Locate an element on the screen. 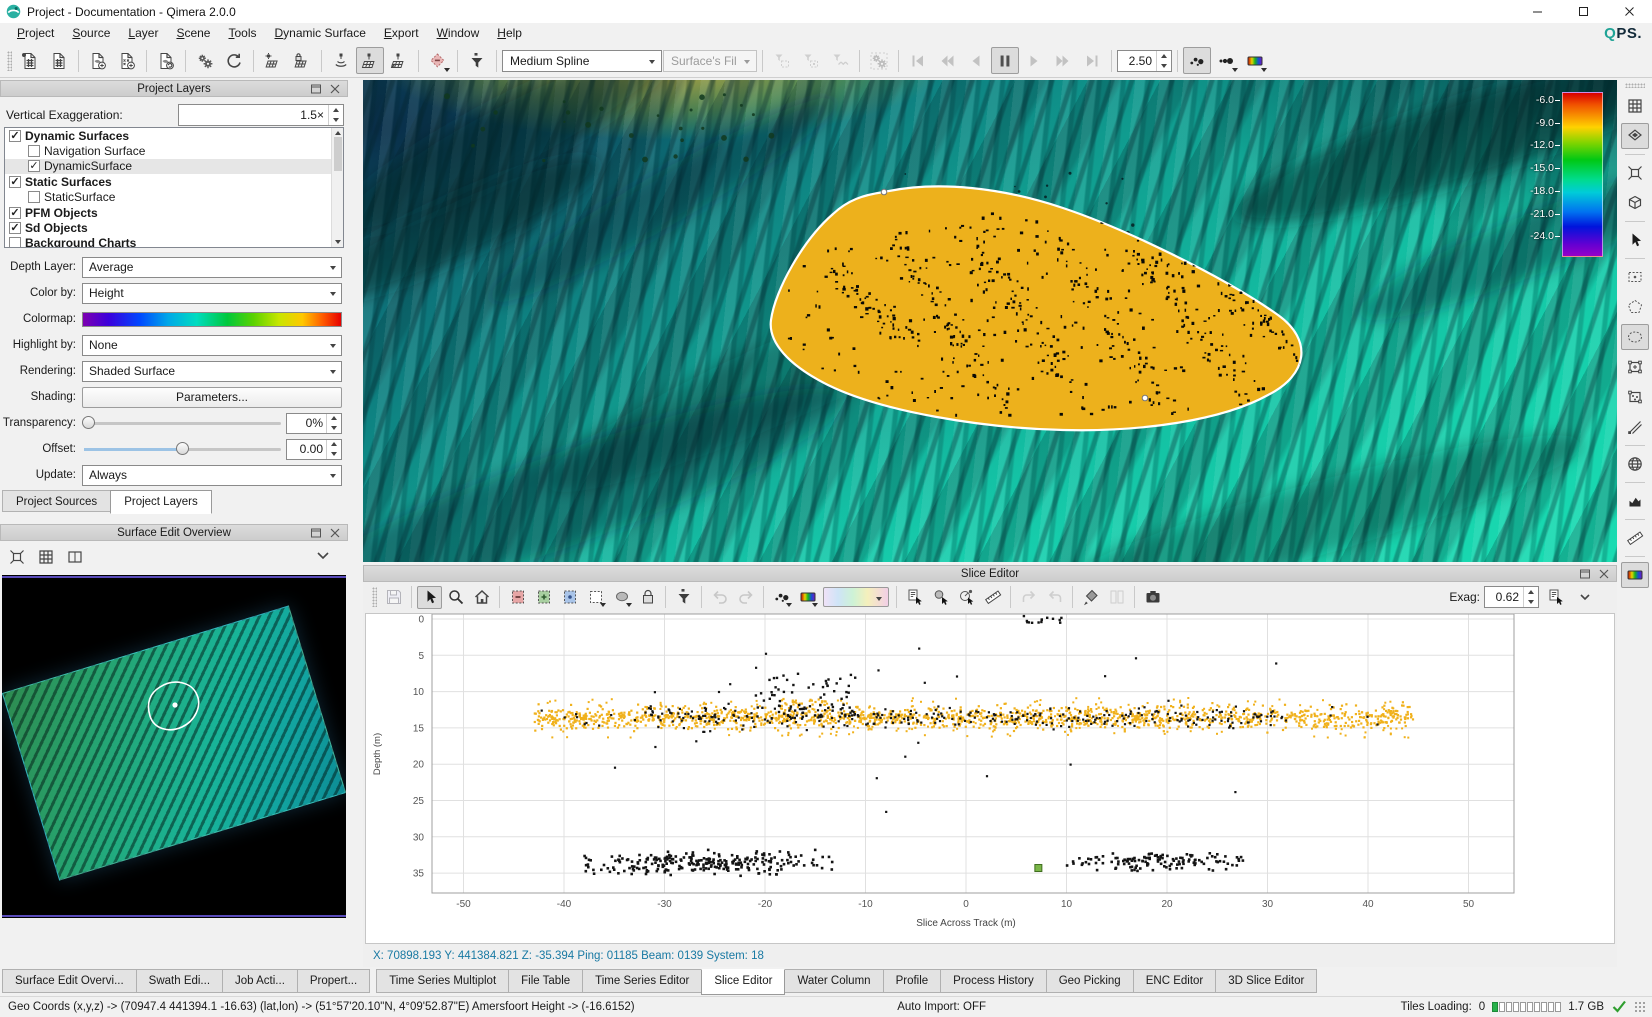  slice-tool-button is located at coordinates (1635, 427).